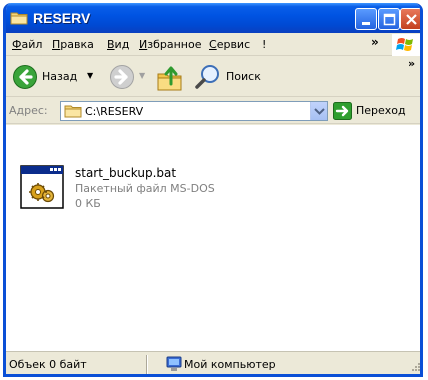 The image size is (428, 380). What do you see at coordinates (125, 173) in the screenshot?
I see `file-name: start_buckup.bat` at bounding box center [125, 173].